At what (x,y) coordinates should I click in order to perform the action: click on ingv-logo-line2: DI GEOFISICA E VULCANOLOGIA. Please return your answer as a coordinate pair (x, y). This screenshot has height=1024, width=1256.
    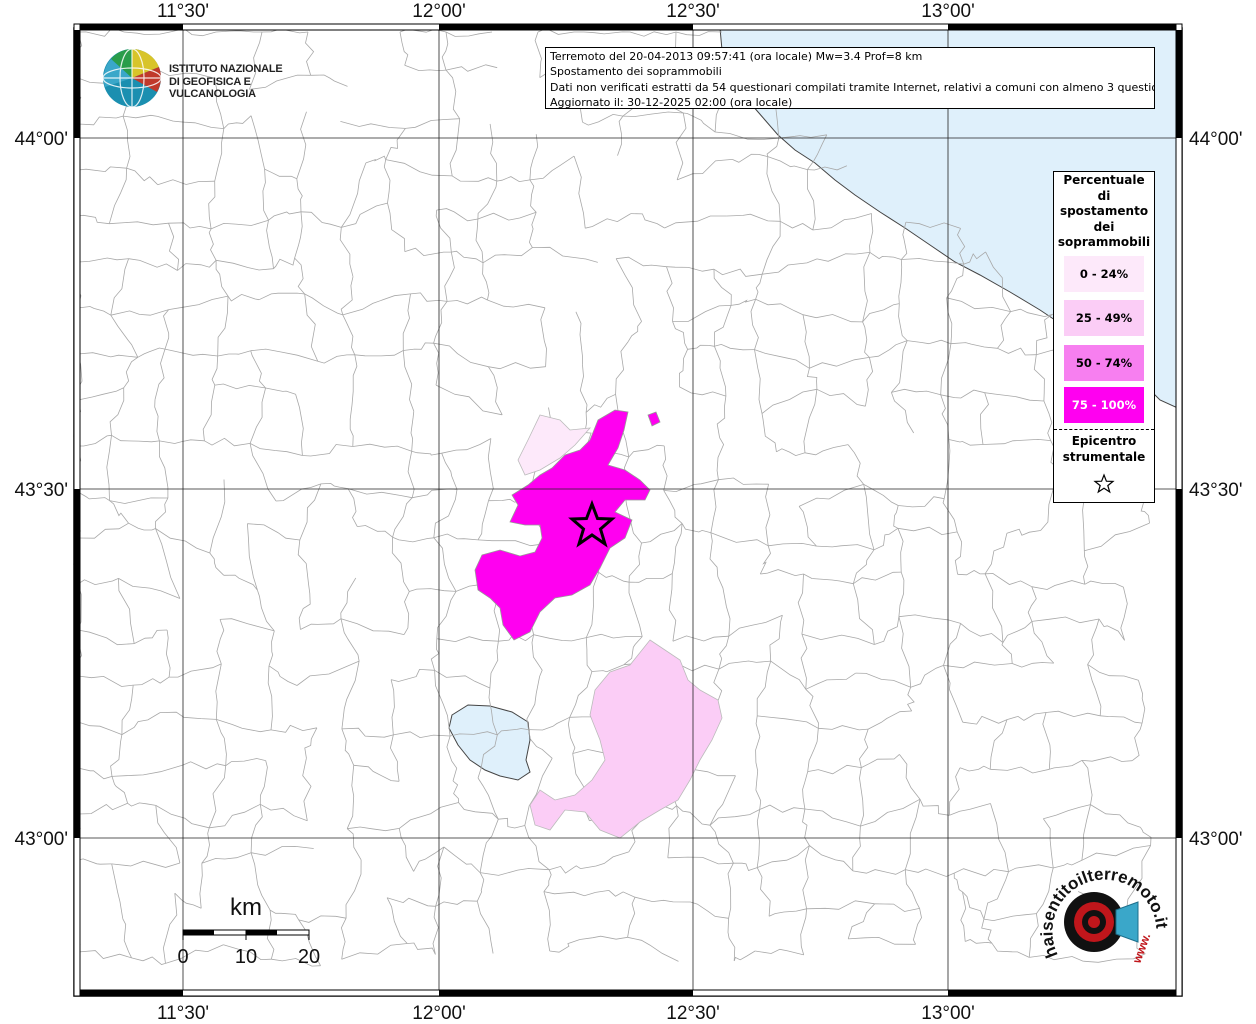
    Looking at the image, I should click on (212, 88).